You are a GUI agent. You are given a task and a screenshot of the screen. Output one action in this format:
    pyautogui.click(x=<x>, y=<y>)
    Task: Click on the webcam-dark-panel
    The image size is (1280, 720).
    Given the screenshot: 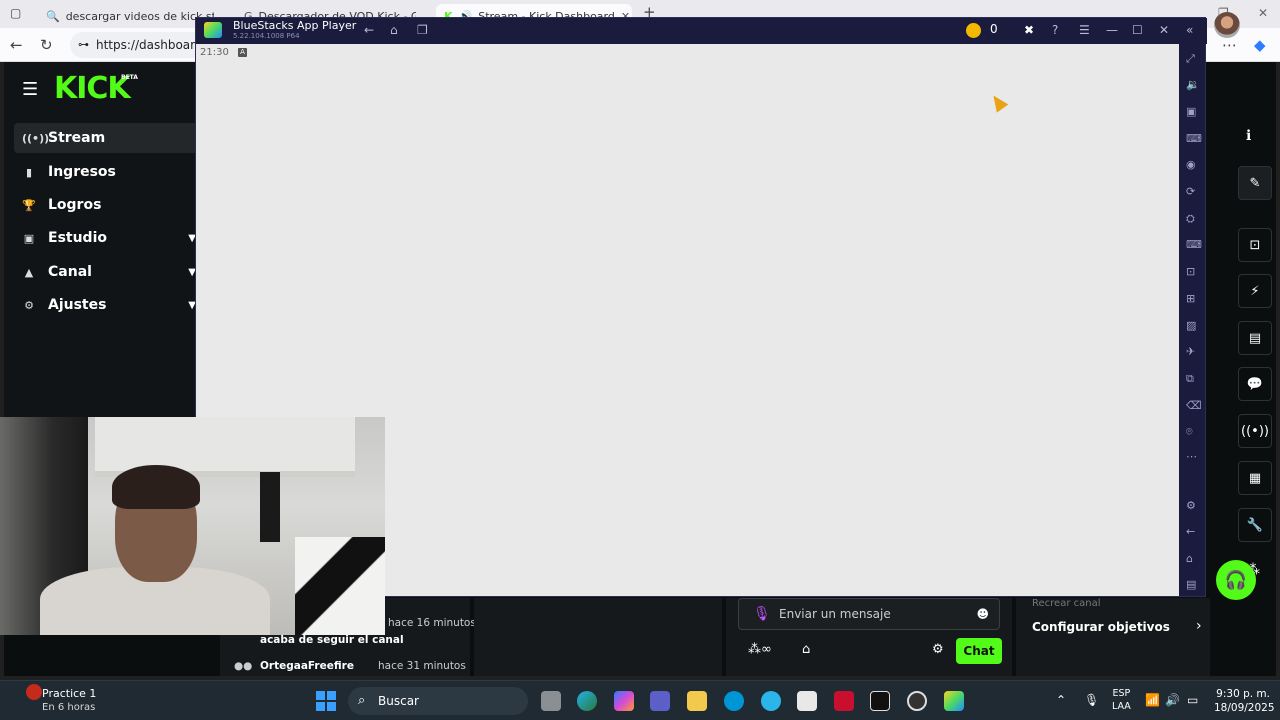 What is the action you would take?
    pyautogui.click(x=270, y=507)
    